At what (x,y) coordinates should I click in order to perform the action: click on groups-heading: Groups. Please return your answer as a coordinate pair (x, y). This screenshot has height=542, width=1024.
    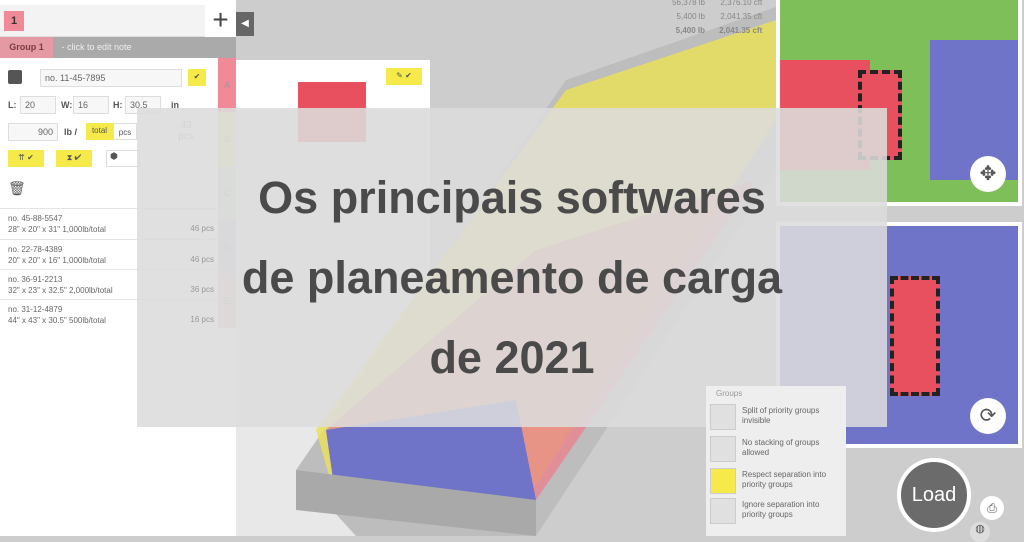
    Looking at the image, I should click on (729, 393).